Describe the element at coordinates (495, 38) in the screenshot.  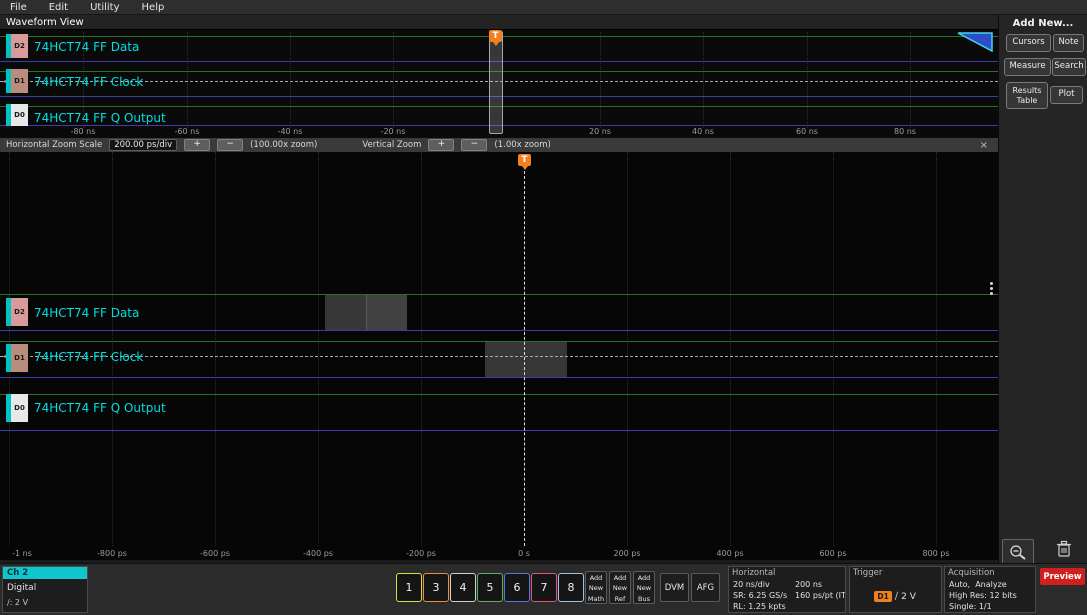
I see `trigger-marker-overview: T` at that location.